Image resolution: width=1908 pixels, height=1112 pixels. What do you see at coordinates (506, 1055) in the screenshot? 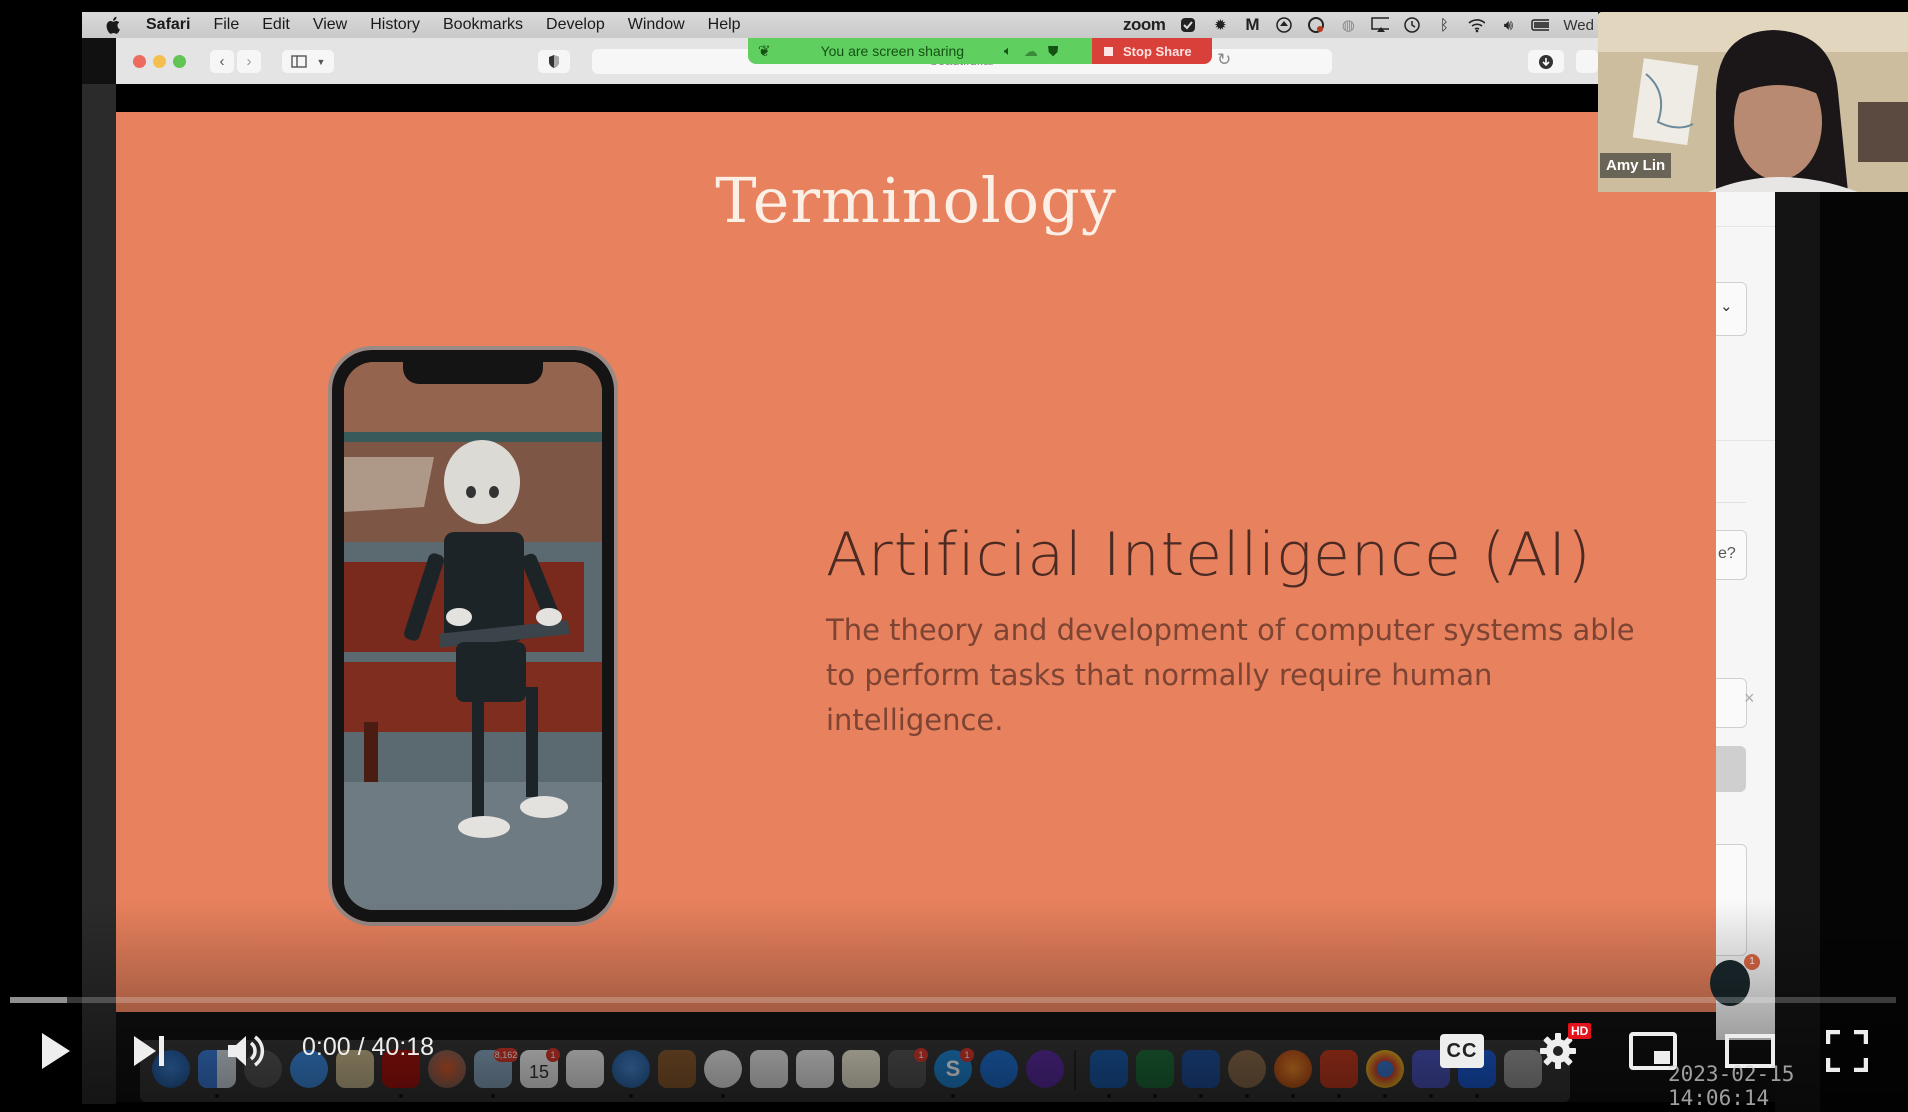
I see `mail-badge: 8,162` at bounding box center [506, 1055].